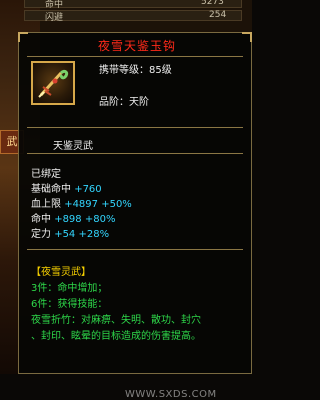 This screenshot has height=400, width=320. I want to click on carry-level-line: 携带等级：85级, so click(135, 68).